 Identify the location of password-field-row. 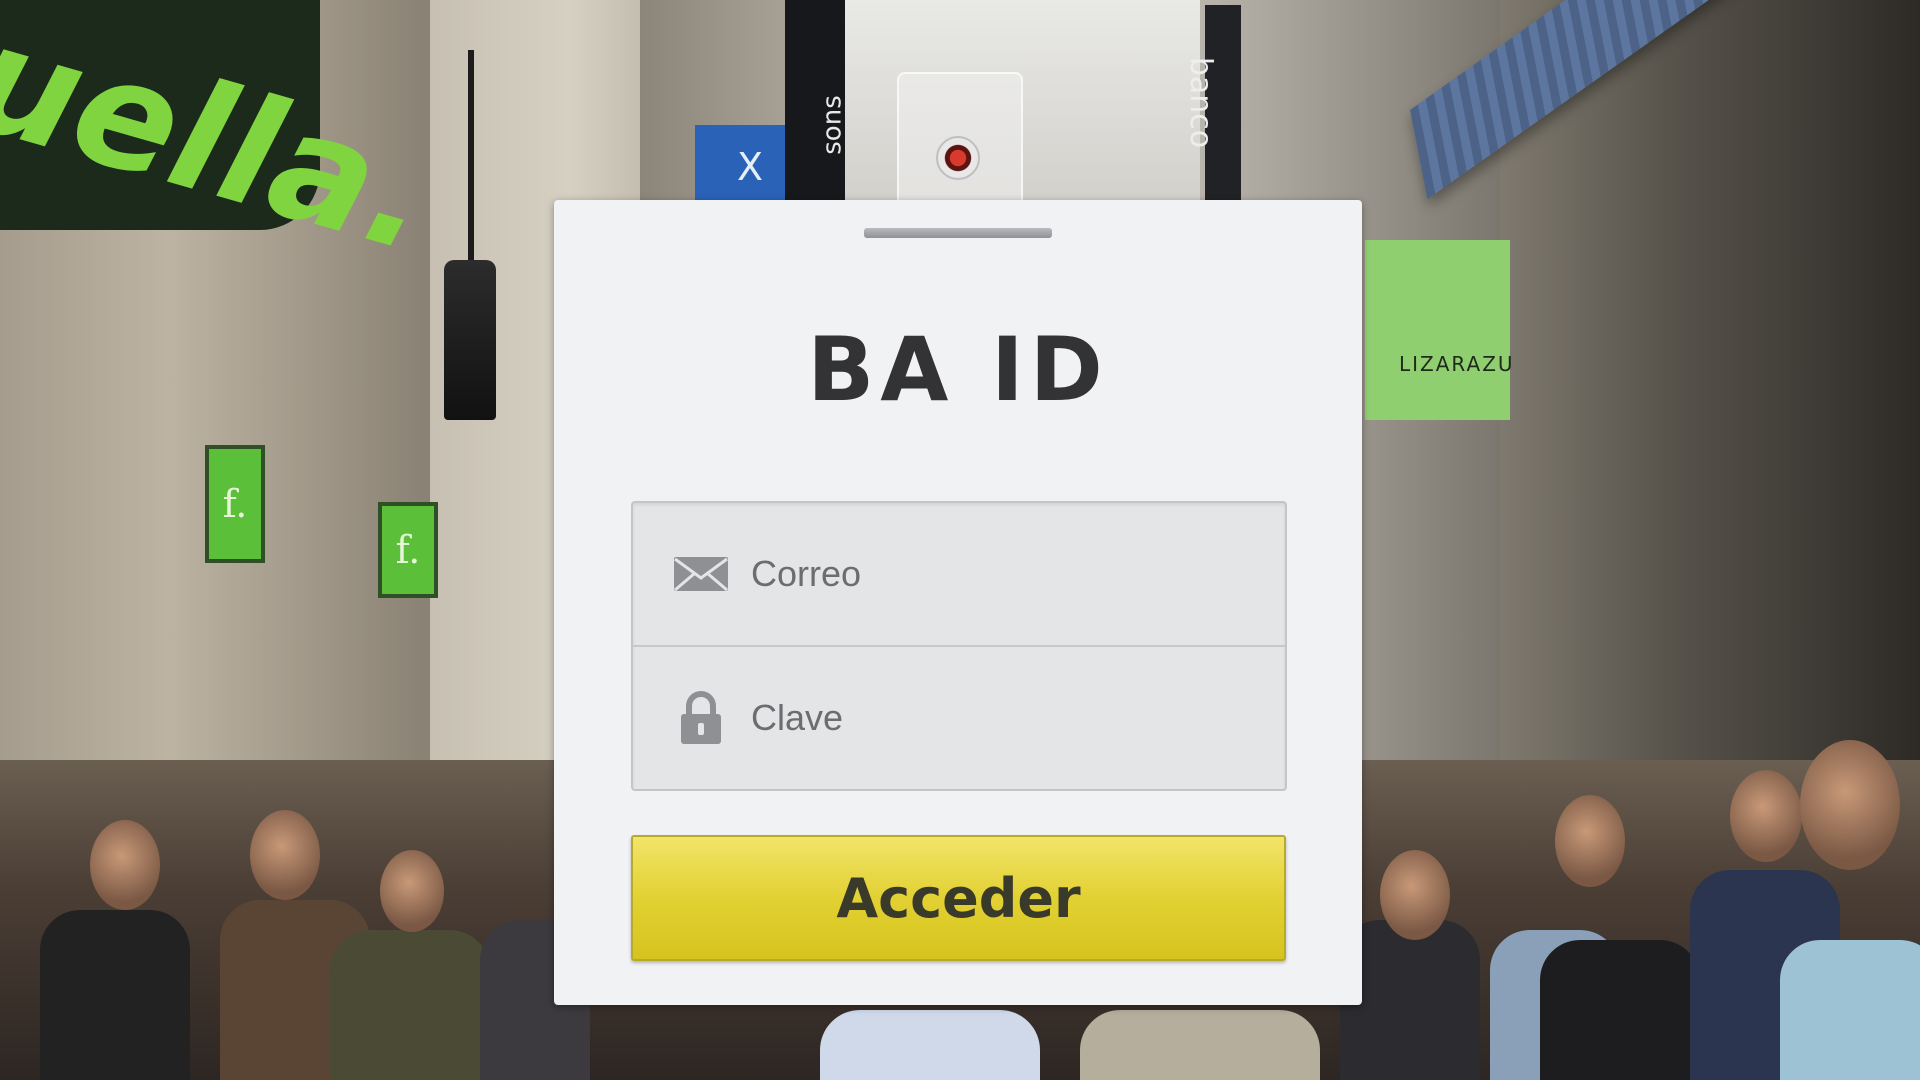
(959, 718).